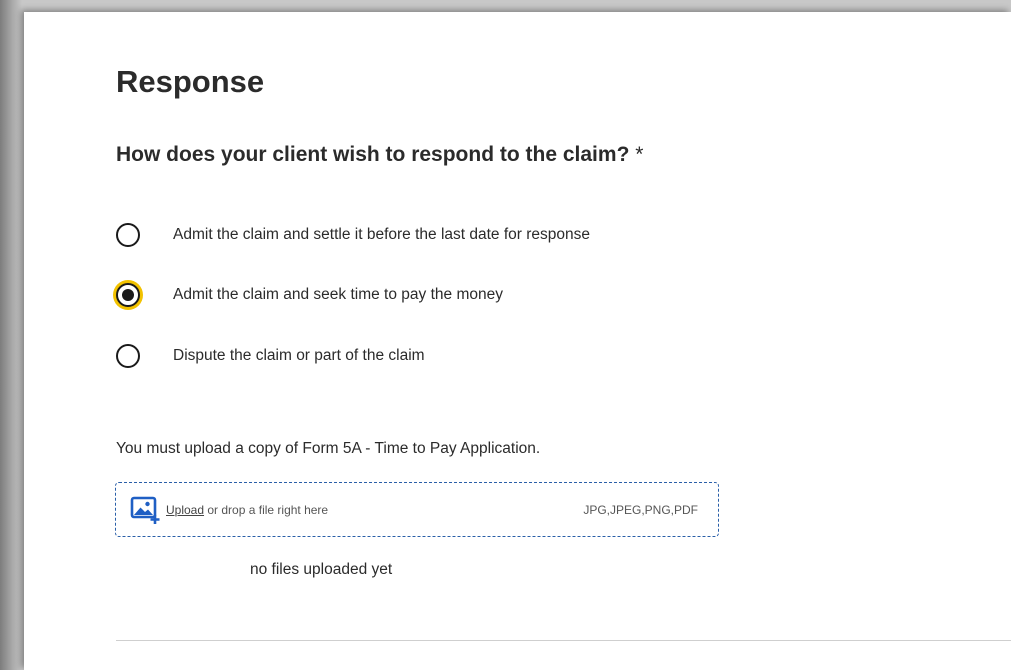 This screenshot has height=670, width=1011. I want to click on page-title: Response, so click(190, 81).